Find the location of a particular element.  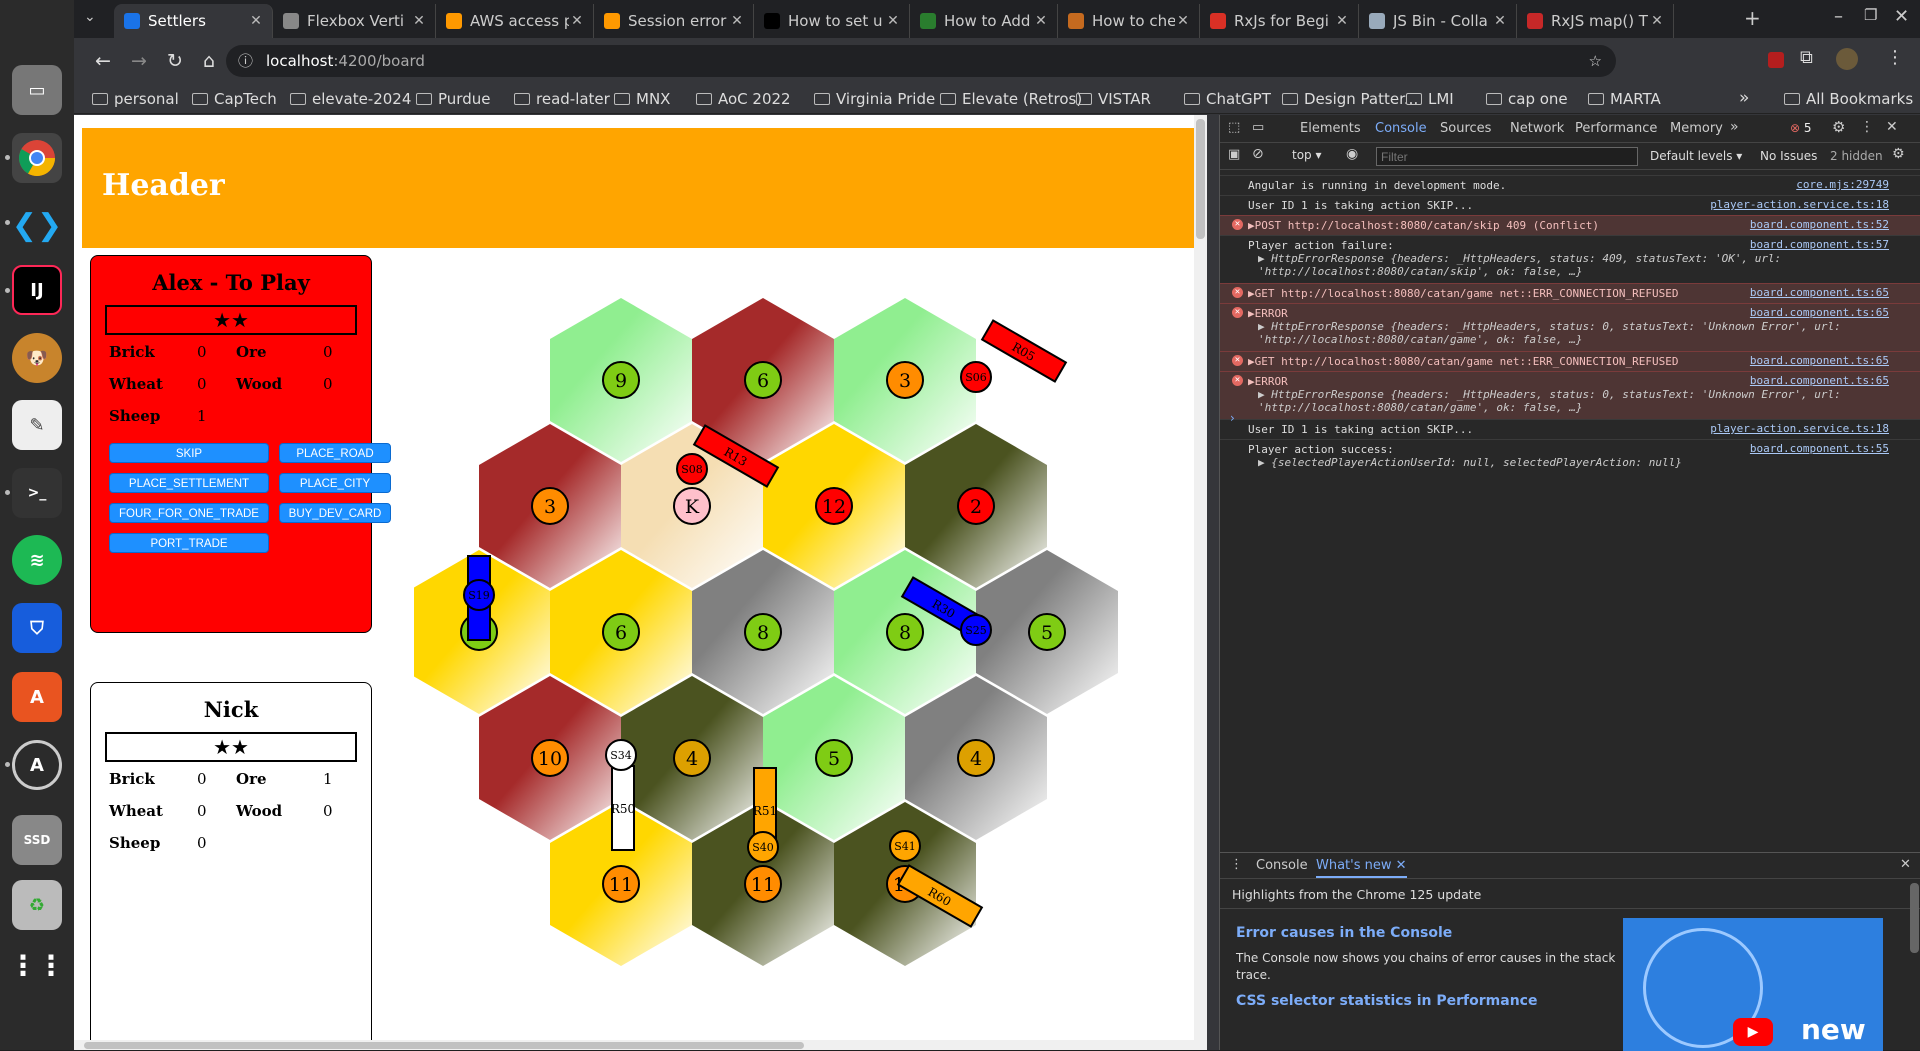

console-settings-icon: ⚙ is located at coordinates (1898, 154).